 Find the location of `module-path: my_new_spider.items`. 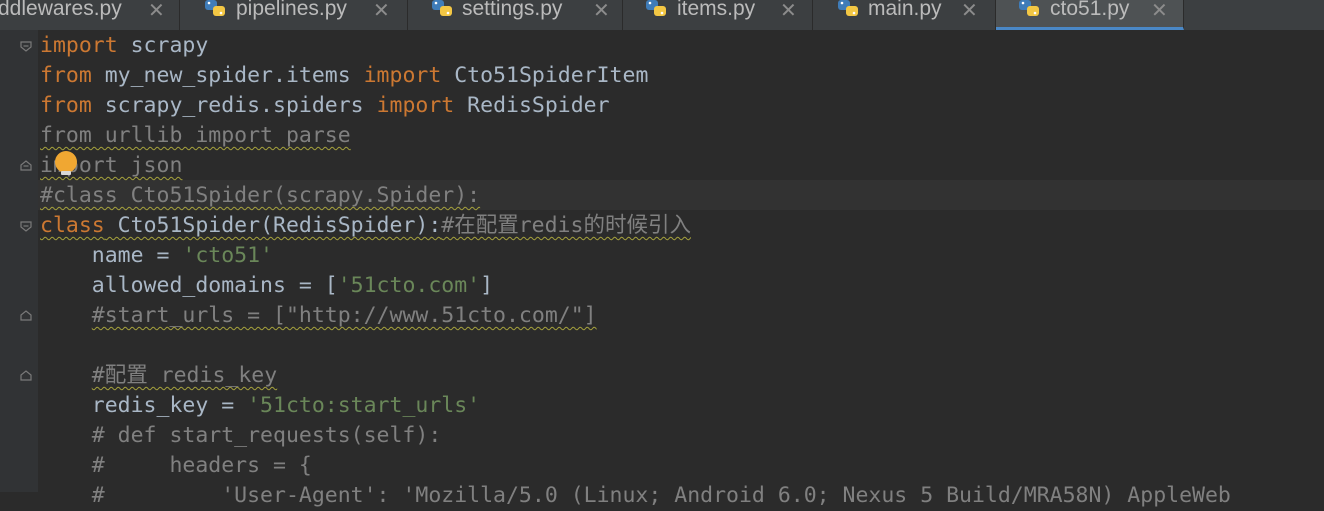

module-path: my_new_spider.items is located at coordinates (227, 75).